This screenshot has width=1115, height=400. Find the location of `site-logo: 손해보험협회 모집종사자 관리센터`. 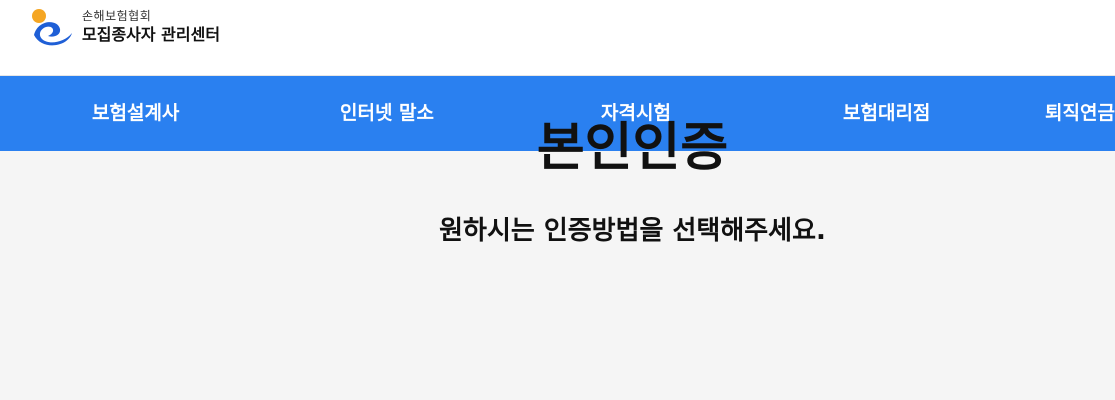

site-logo: 손해보험협회 모집종사자 관리센터 is located at coordinates (124, 27).